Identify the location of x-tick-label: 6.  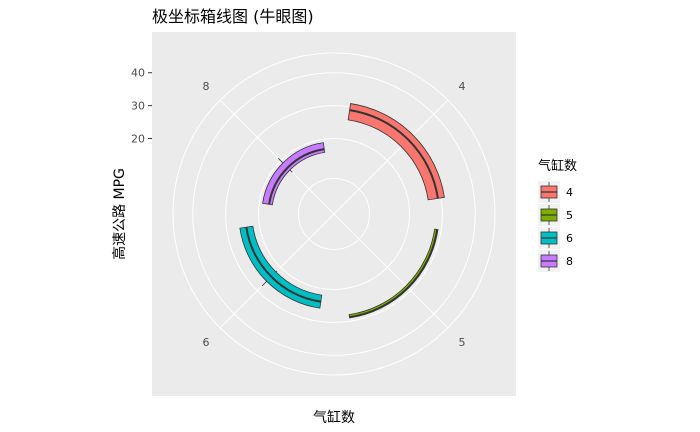
(206, 342).